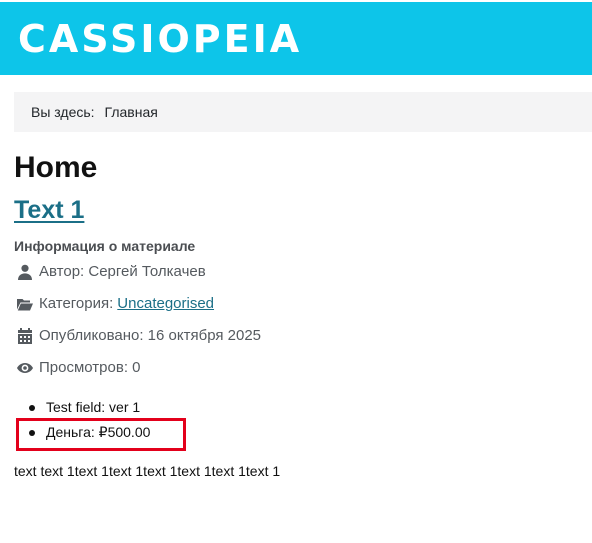 This screenshot has width=592, height=543. I want to click on article-author: Автор: Сергей Толкачев, so click(111, 271).